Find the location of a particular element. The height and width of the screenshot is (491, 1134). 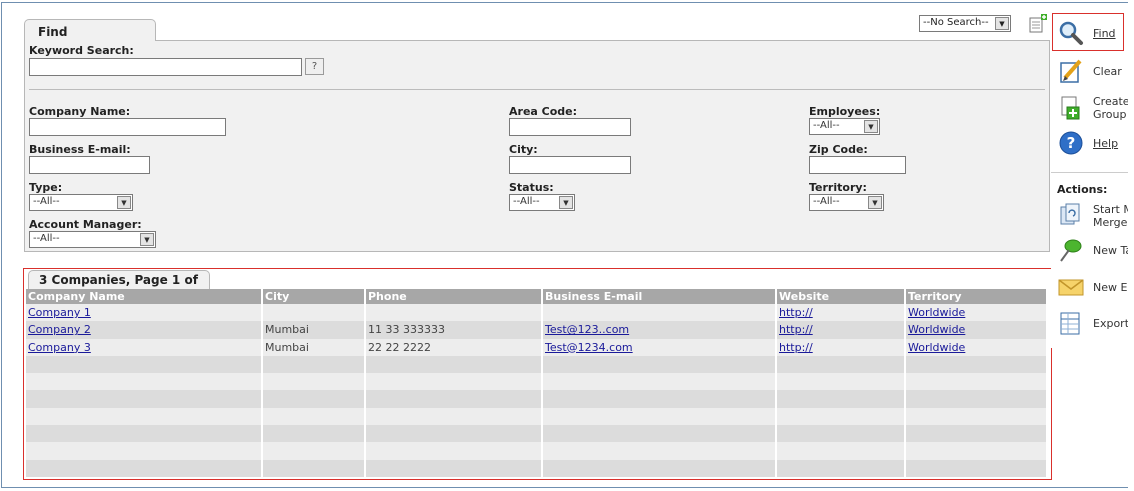

new-task-button: New Ta is located at coordinates (1095, 252).